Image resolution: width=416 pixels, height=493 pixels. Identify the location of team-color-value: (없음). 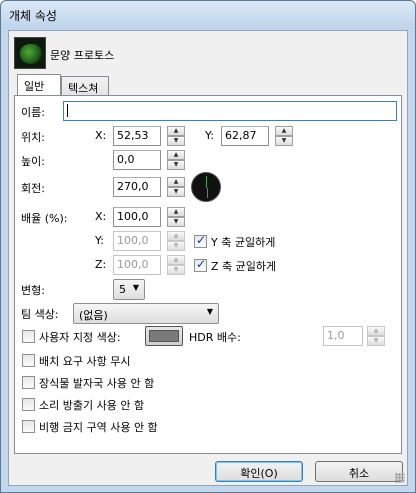
(93, 315).